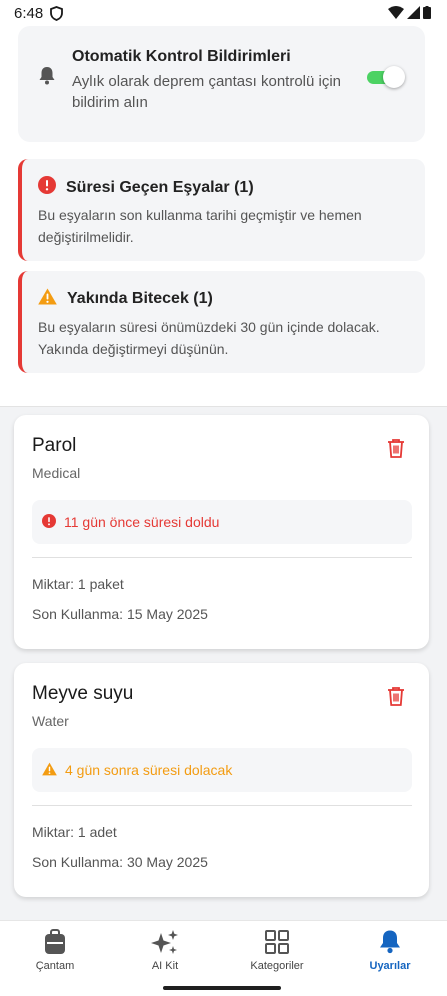  I want to click on expiry-status-text: 4 gün sonra süresi dolacak, so click(149, 770).